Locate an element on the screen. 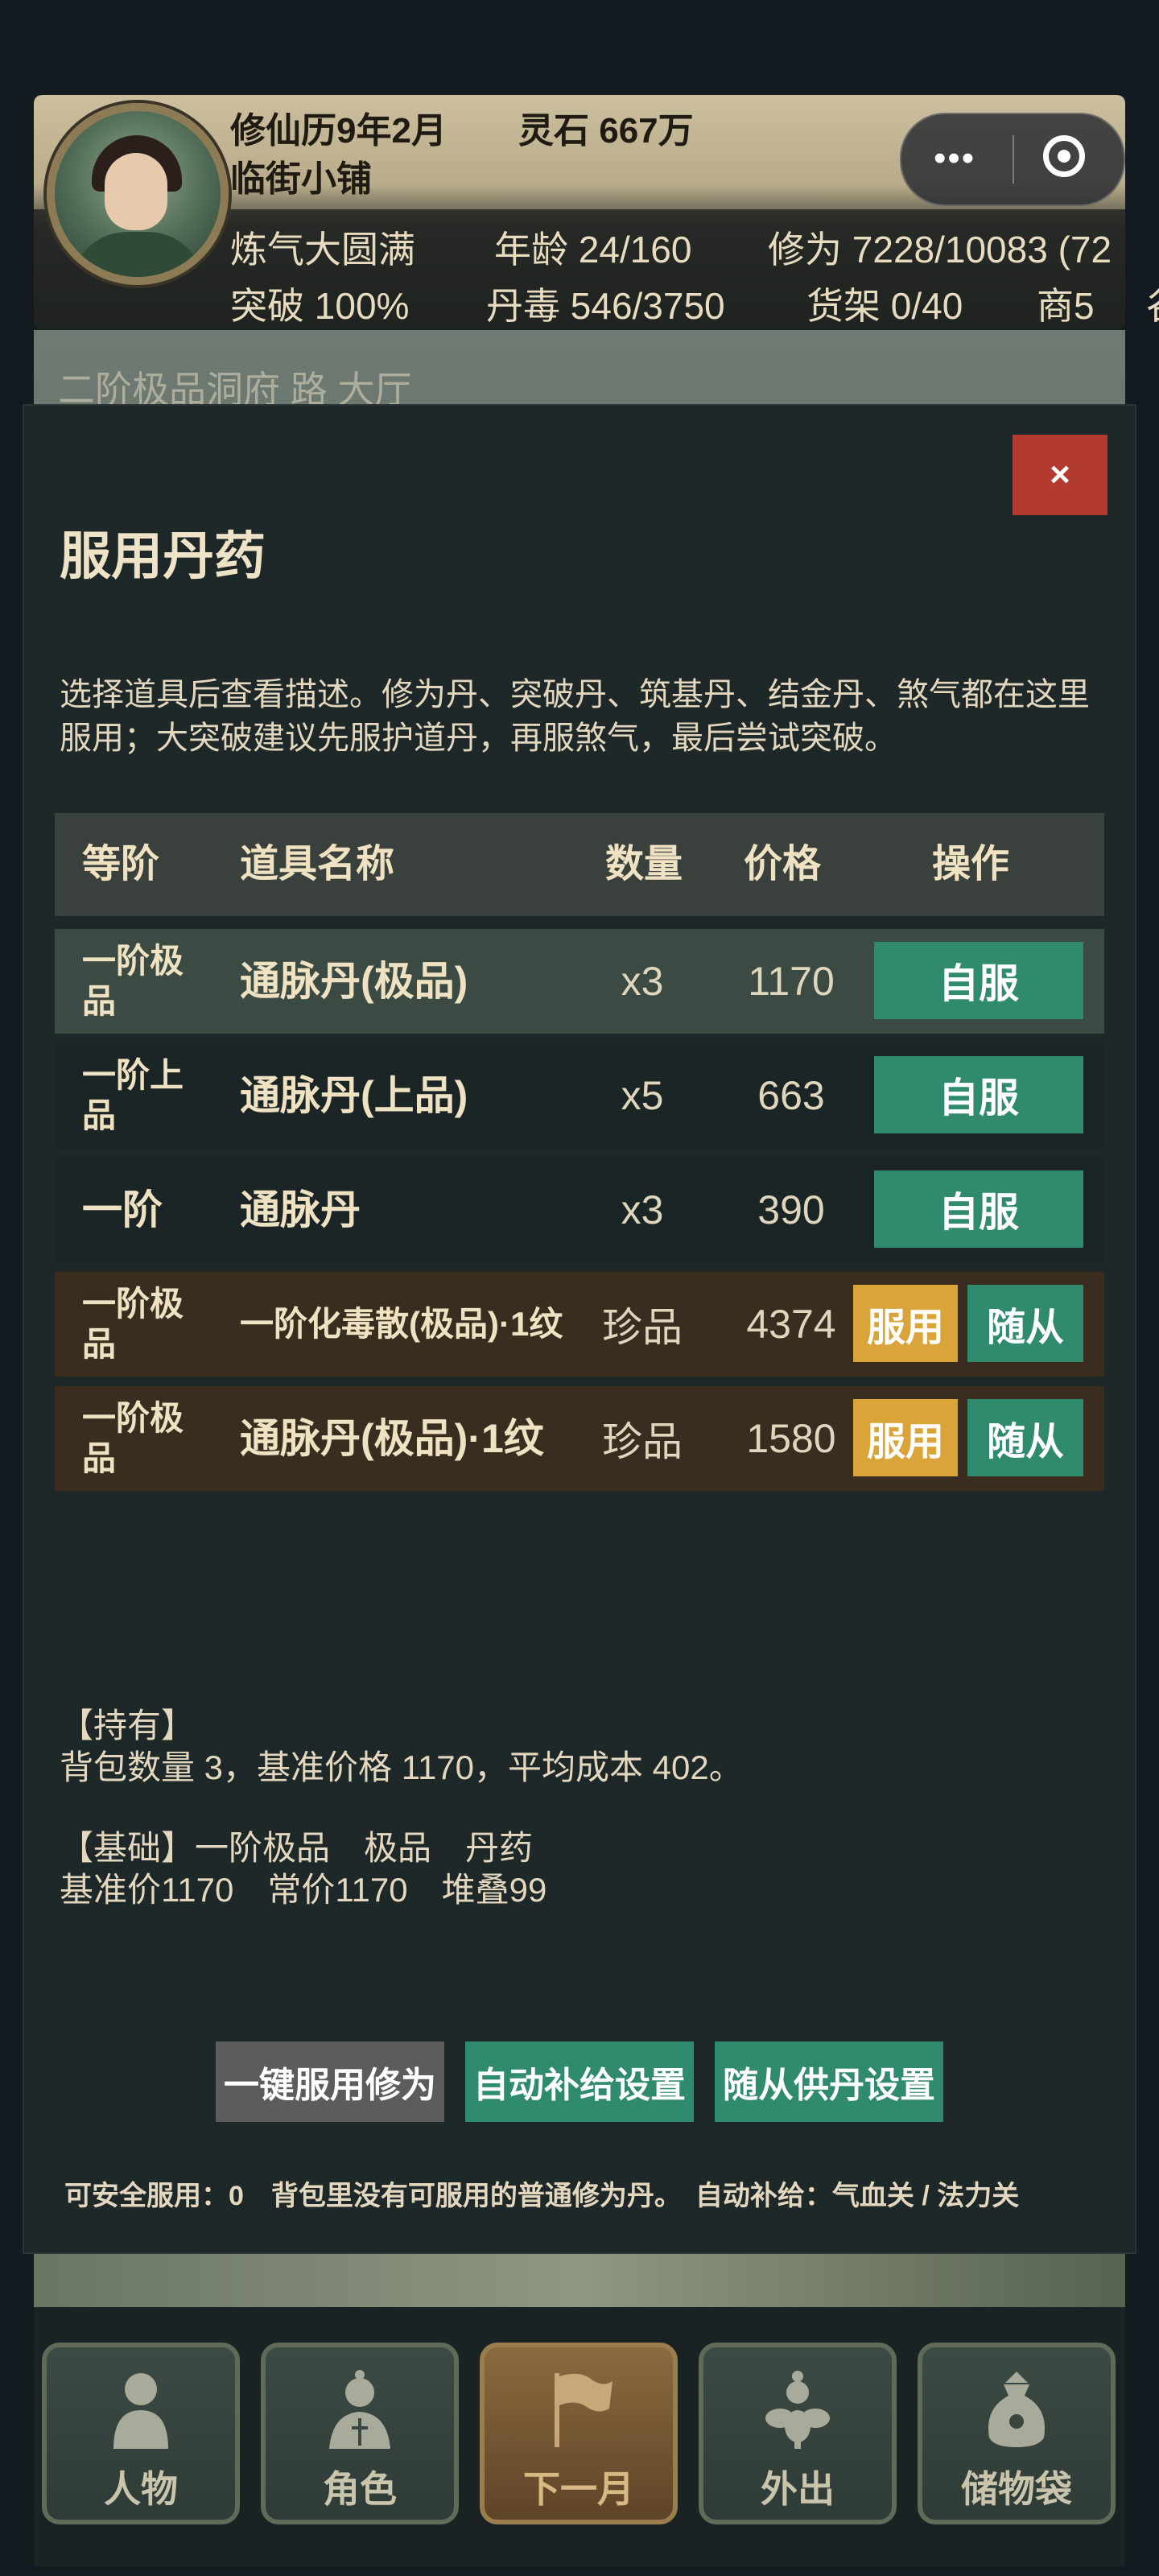 The height and width of the screenshot is (2576, 1159). table-row: 一阶极品 一阶化毒散(极品)·1纹 珍品 4374 服用 随从 is located at coordinates (579, 1324).